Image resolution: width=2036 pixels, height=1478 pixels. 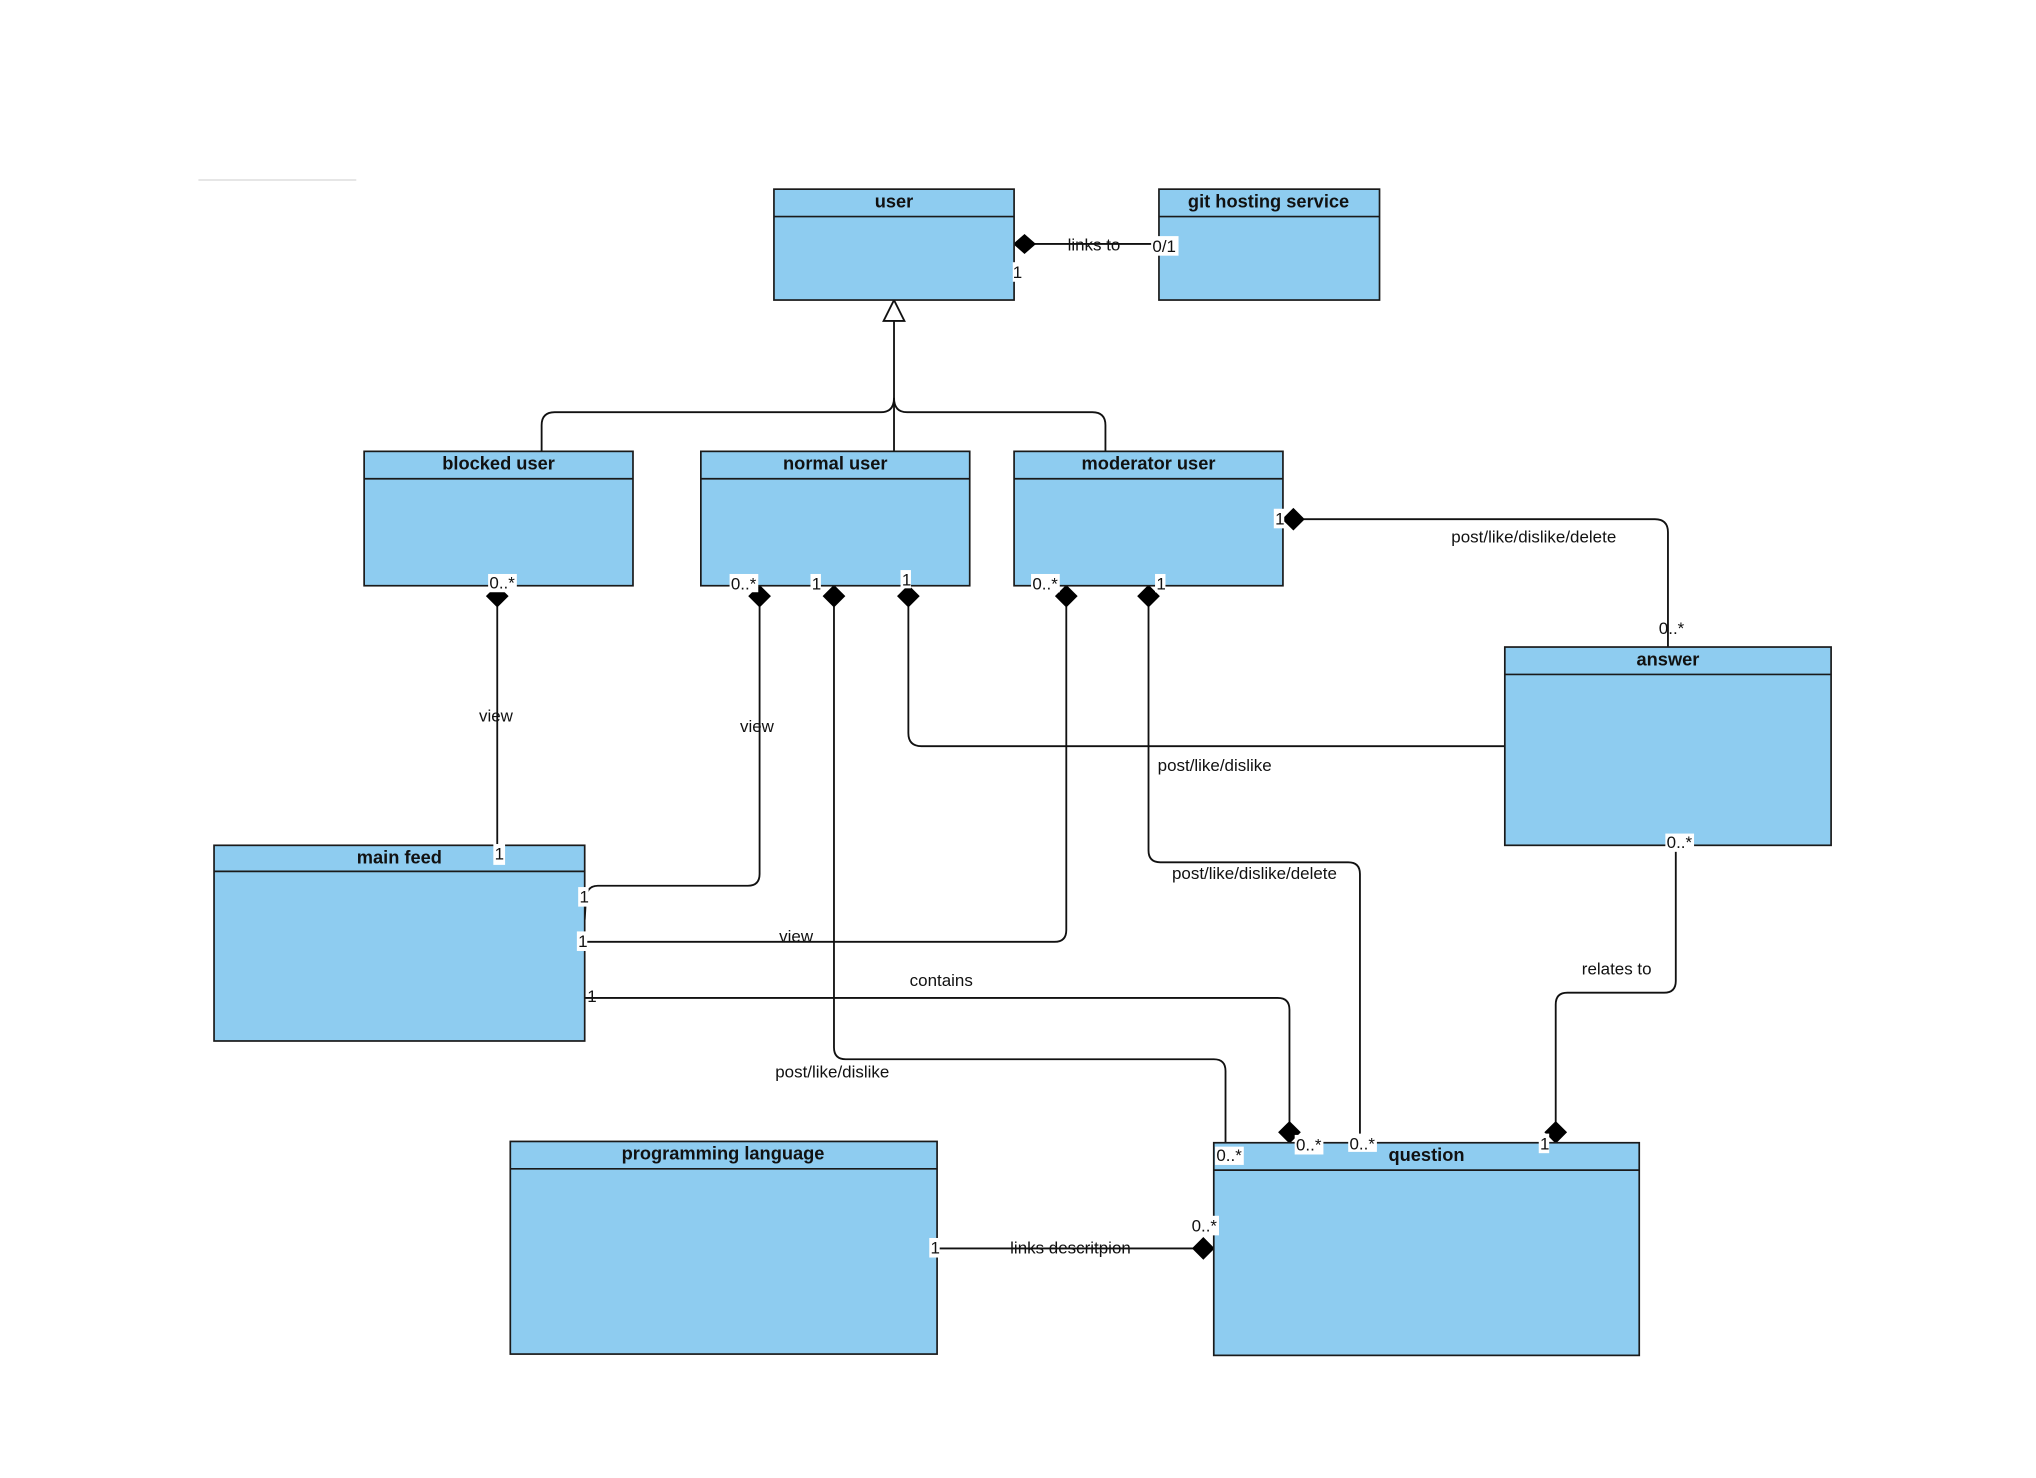 I want to click on class-name: blocked user, so click(x=498, y=463).